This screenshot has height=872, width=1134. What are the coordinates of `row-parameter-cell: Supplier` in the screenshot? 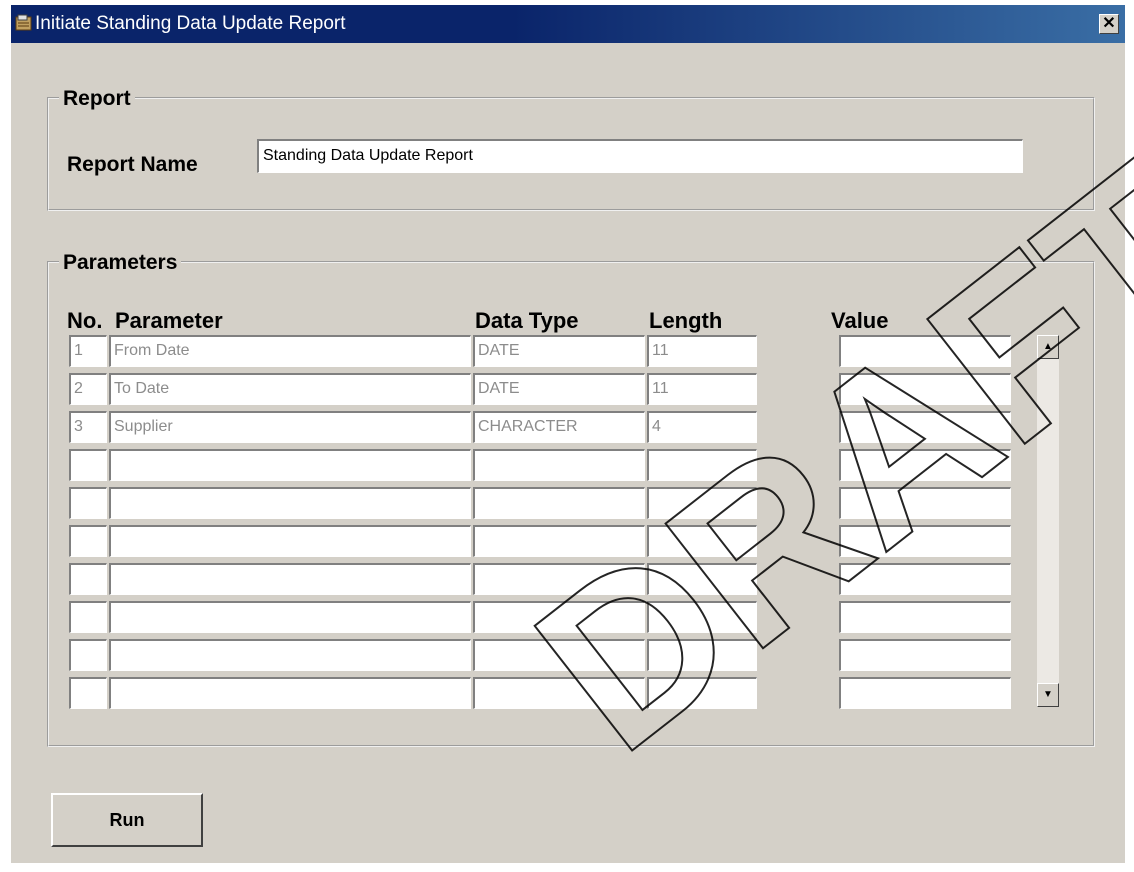 It's located at (290, 427).